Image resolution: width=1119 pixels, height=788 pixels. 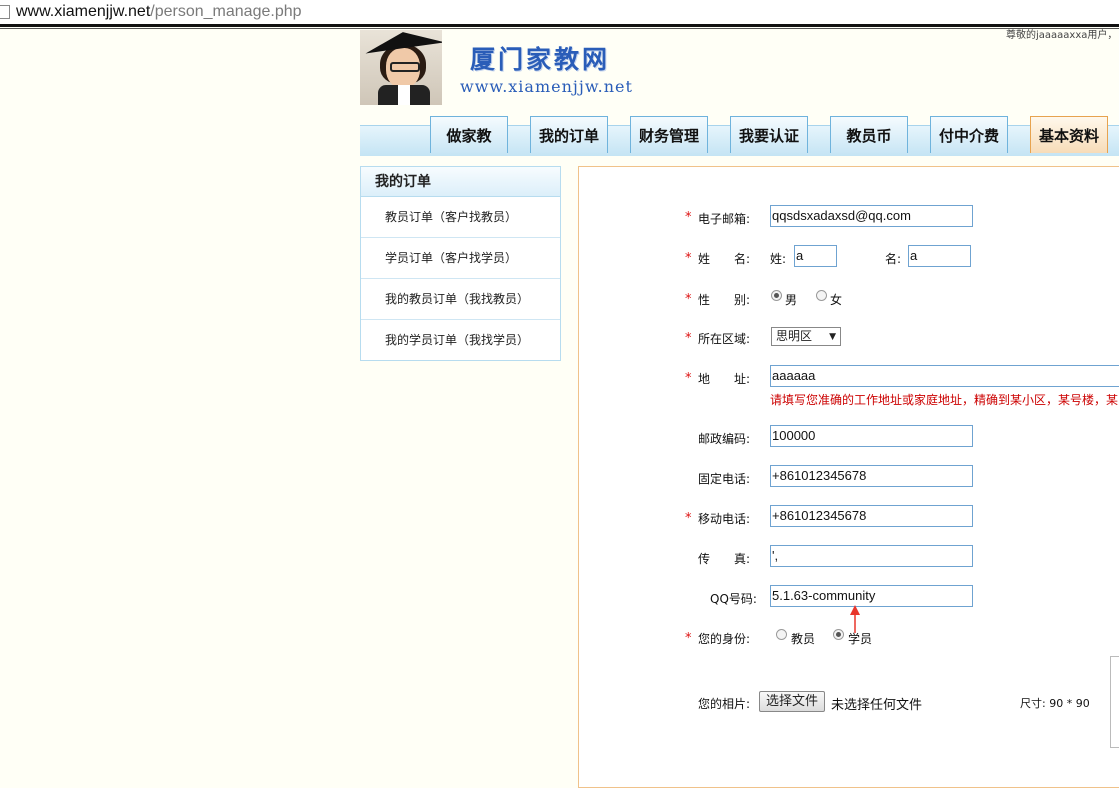 I want to click on identity-tutor-label: 教员, so click(x=803, y=639).